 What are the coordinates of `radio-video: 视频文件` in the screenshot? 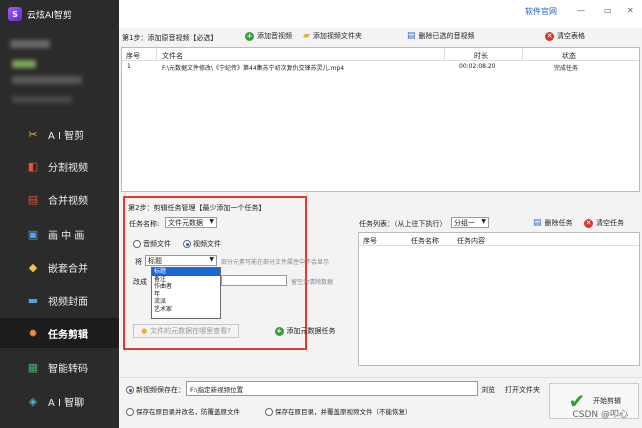 It's located at (202, 244).